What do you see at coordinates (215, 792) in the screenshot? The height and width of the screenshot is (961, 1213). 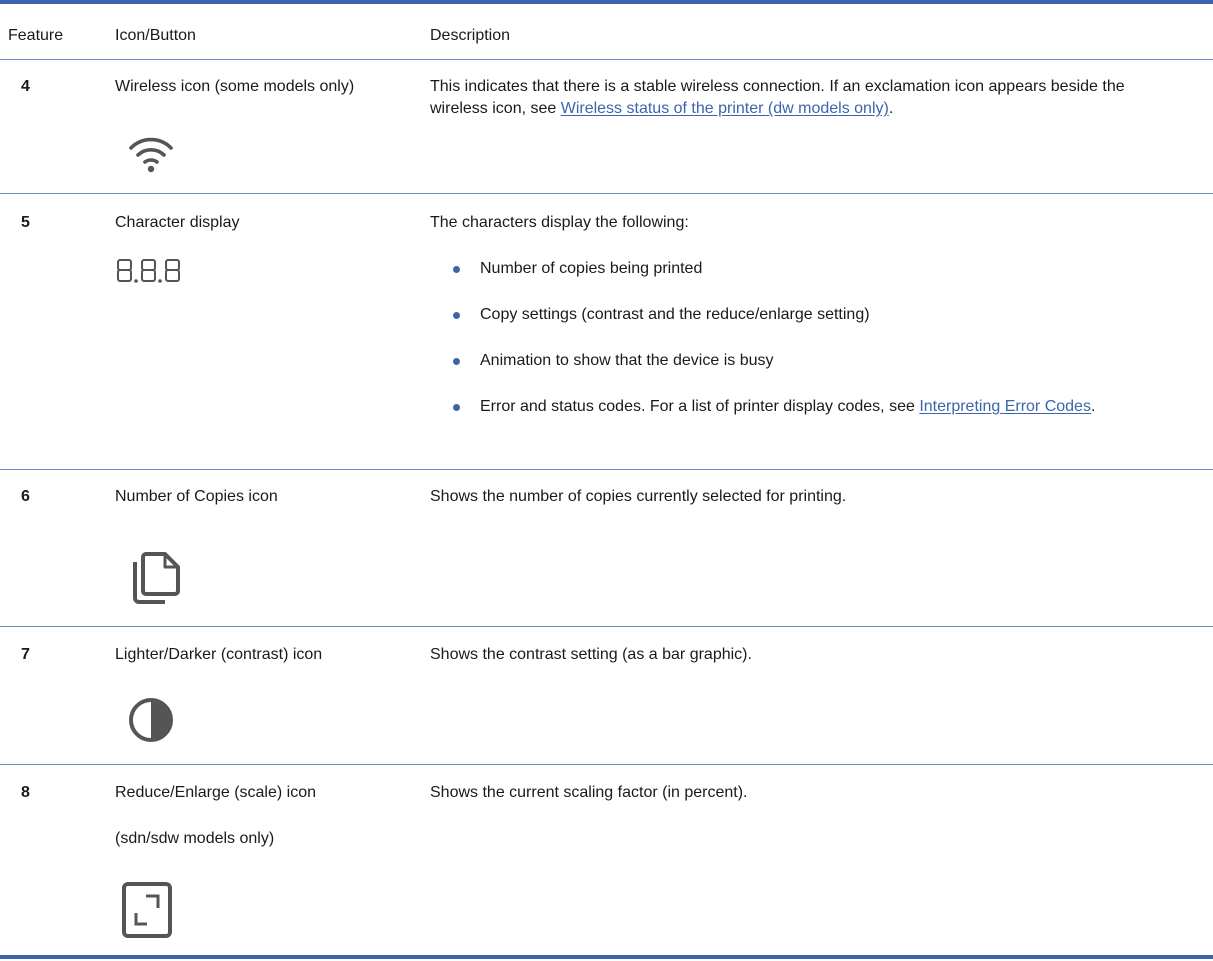 I see `row-8-name: Reduce/Enlarge (scale) icon` at bounding box center [215, 792].